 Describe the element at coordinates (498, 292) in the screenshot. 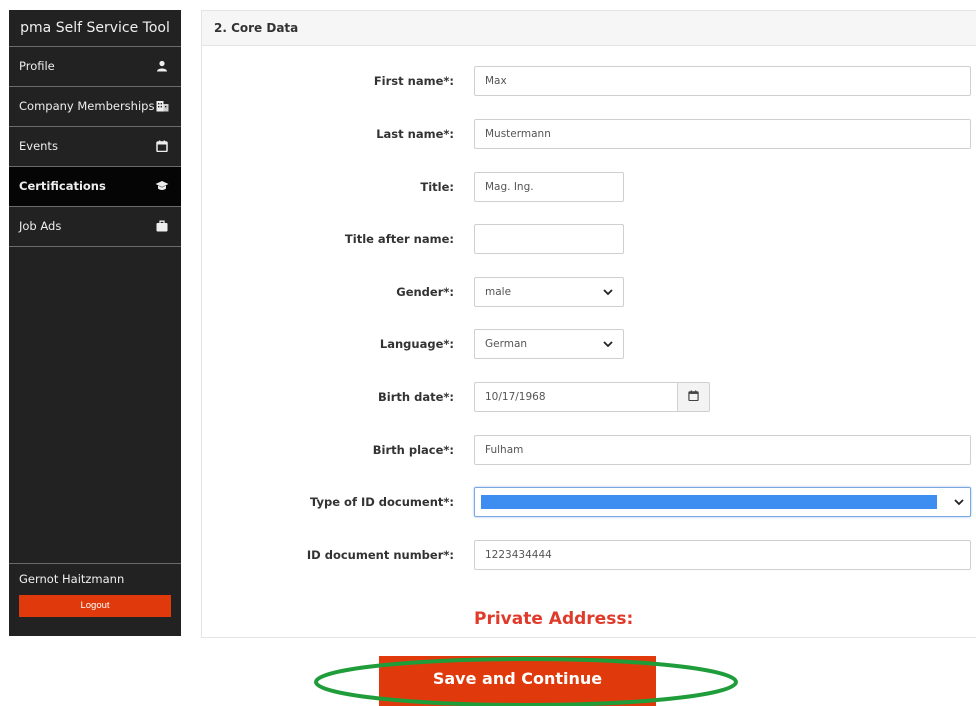

I see `gender-value: male` at that location.